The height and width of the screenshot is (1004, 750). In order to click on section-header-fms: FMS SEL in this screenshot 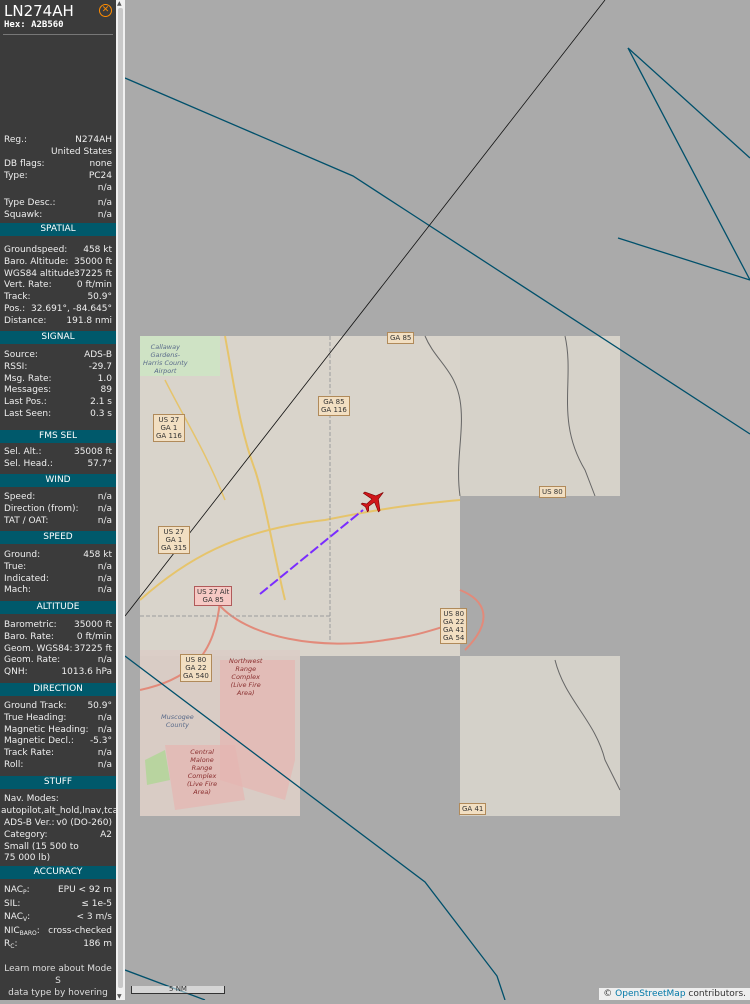, I will do `click(58, 436)`.